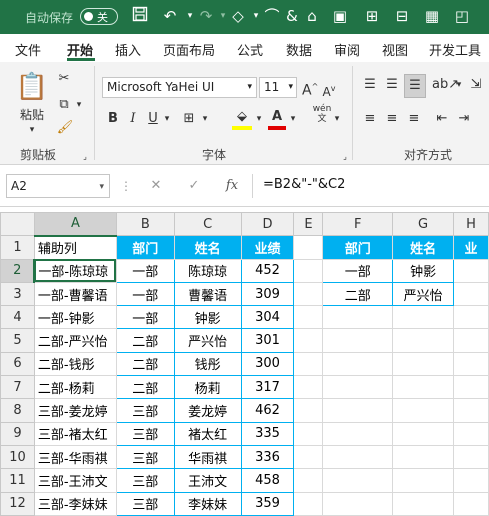 The width and height of the screenshot is (489, 516). What do you see at coordinates (464, 119) in the screenshot?
I see `increase-indent-icon: ⇥` at bounding box center [464, 119].